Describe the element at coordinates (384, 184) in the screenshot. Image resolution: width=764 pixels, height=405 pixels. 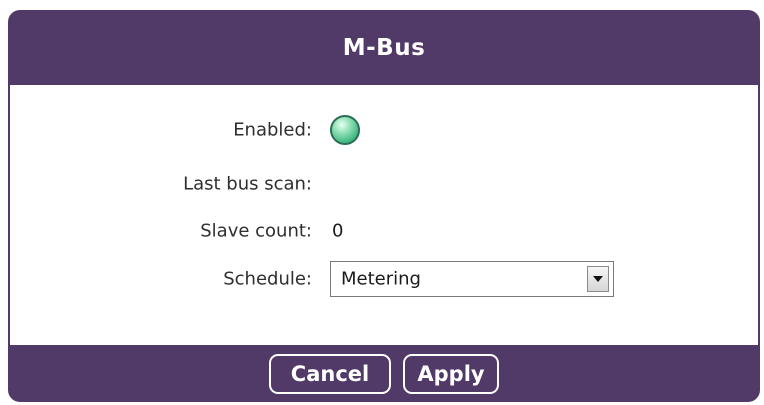
I see `last-bus-scan-row: Last bus scan:` at that location.